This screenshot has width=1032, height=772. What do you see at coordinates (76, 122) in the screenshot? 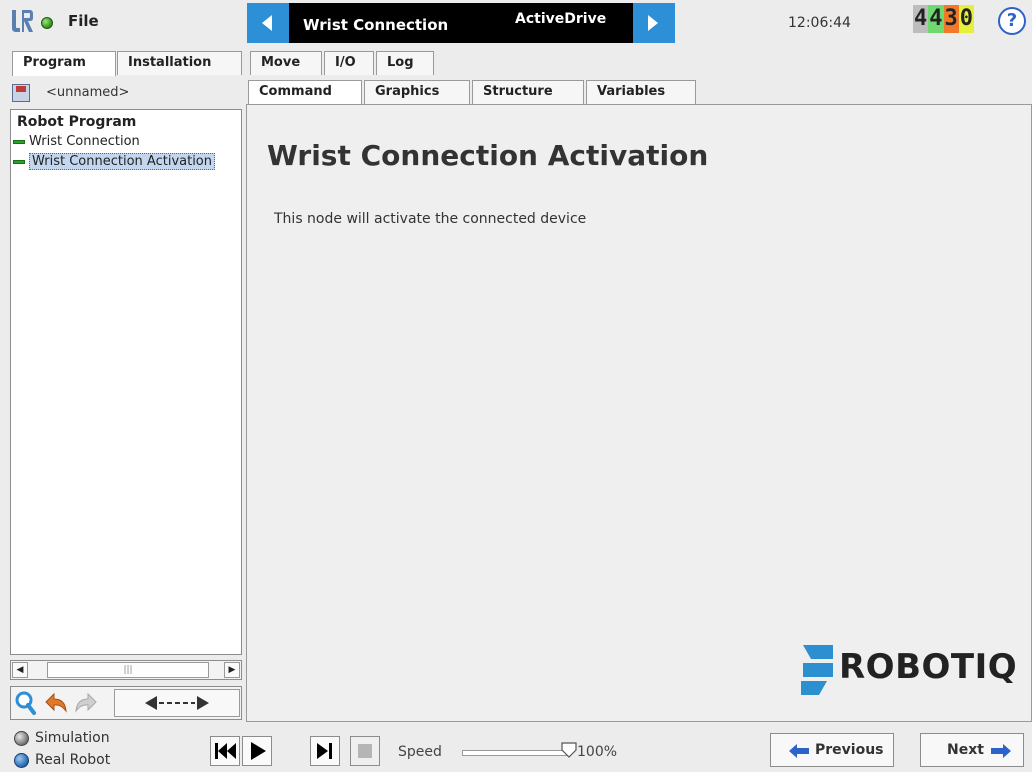
I see `tree-root-label: Robot Program` at bounding box center [76, 122].